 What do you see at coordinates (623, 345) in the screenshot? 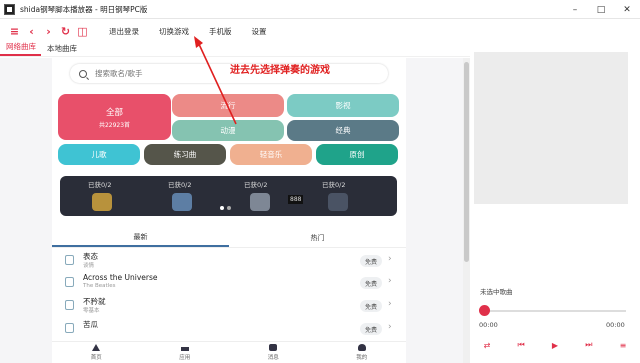
I see `playlist-icon: ≡` at bounding box center [623, 345].